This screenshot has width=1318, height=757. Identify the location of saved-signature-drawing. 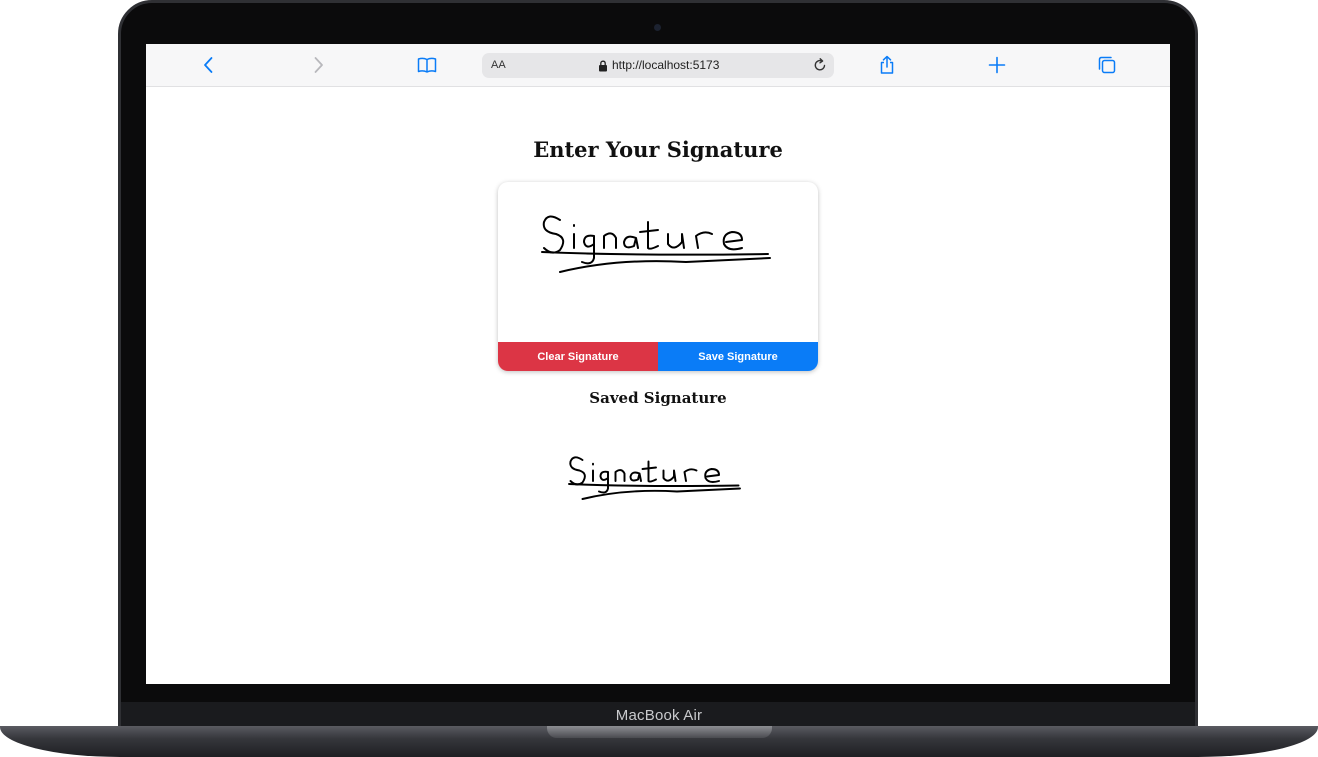
(654, 478).